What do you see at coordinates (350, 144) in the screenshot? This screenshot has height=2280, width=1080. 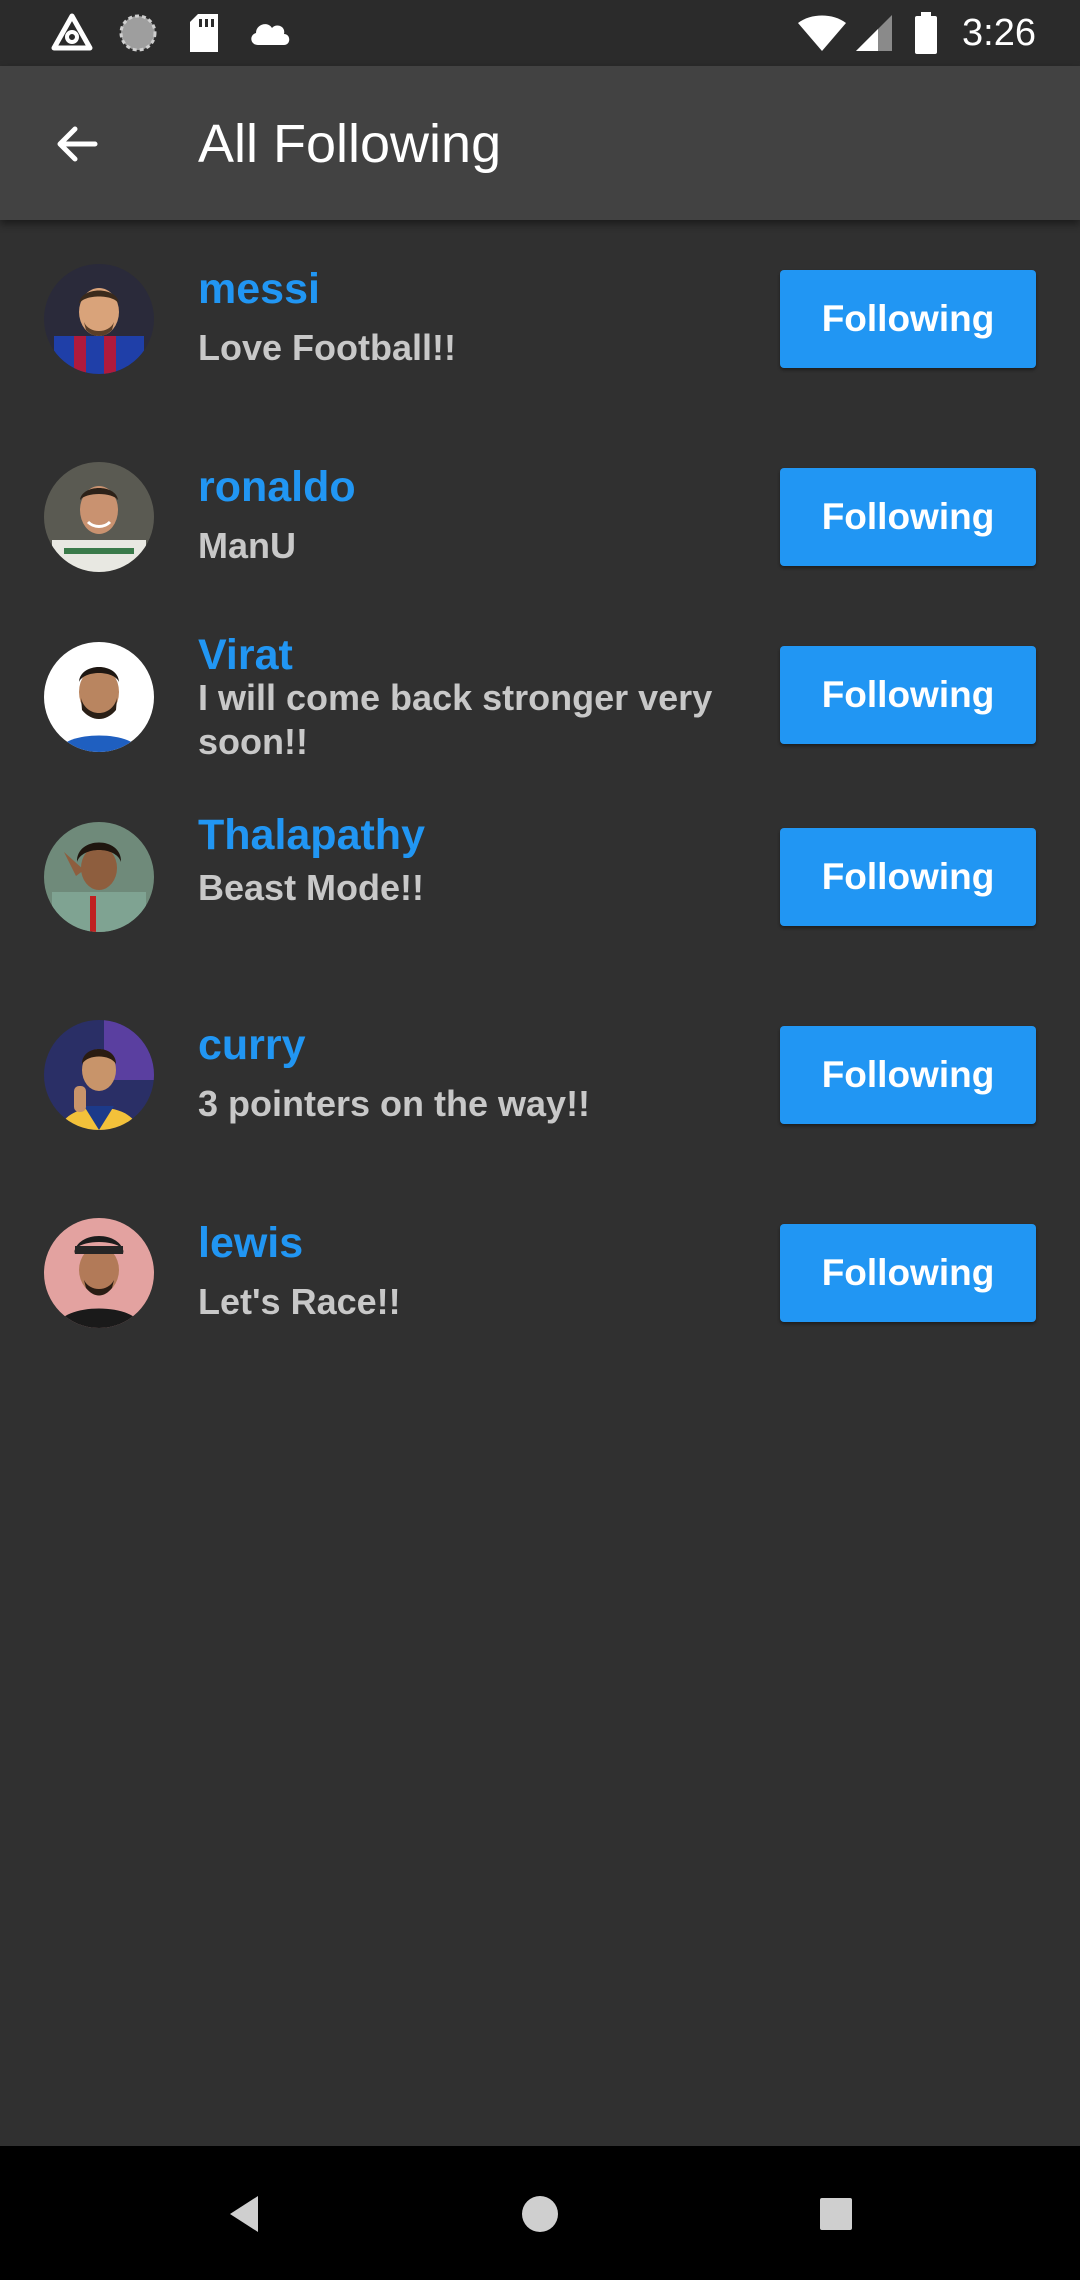 I see `page-title: All Following` at bounding box center [350, 144].